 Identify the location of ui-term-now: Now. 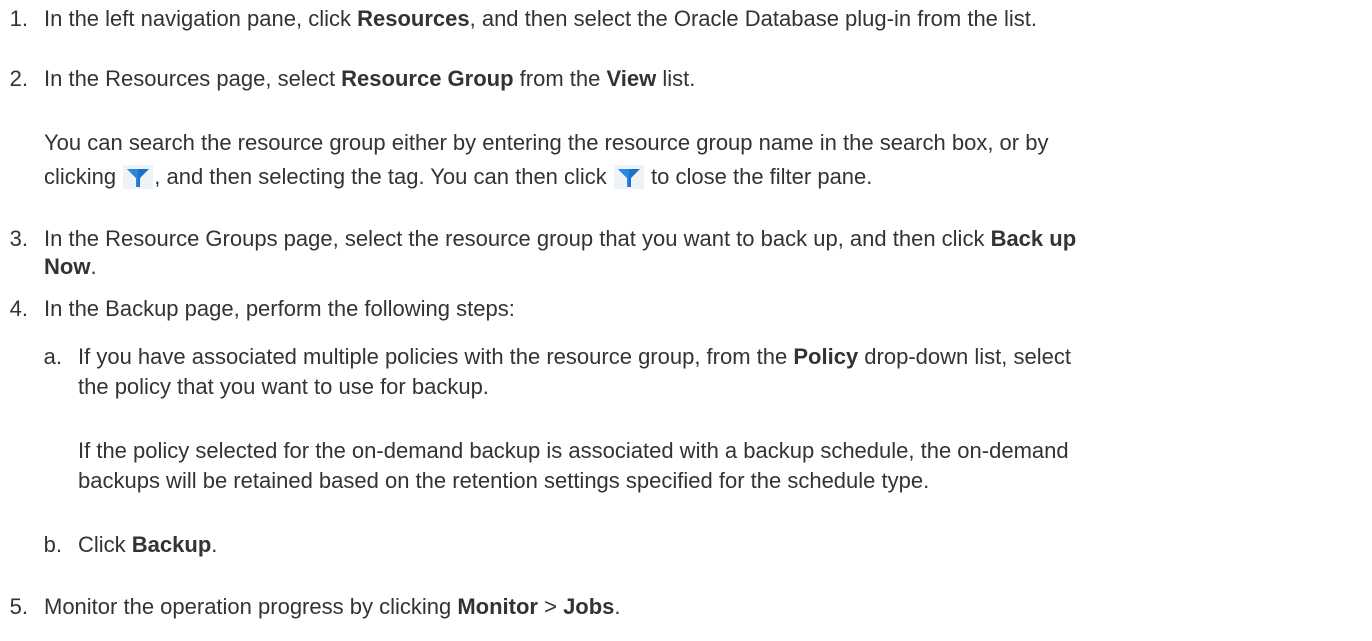
(67, 266).